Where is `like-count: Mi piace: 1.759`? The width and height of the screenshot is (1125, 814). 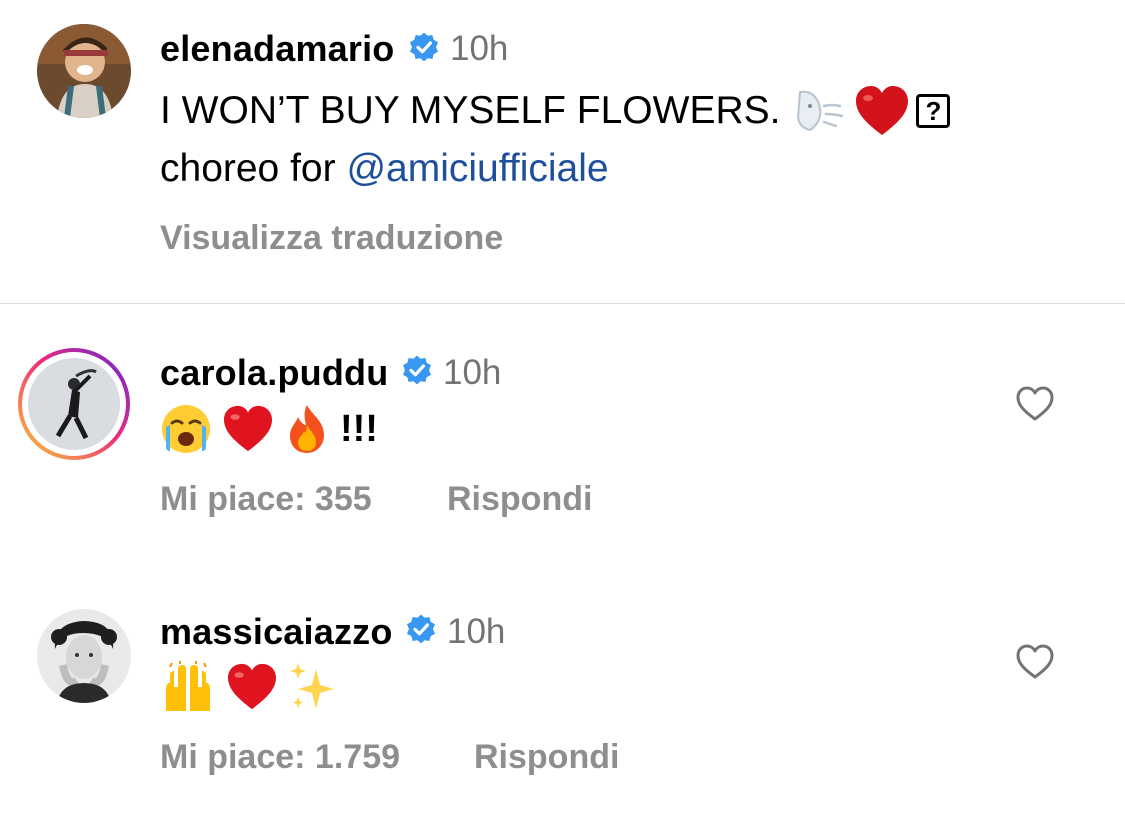
like-count: Mi piace: 1.759 is located at coordinates (280, 757).